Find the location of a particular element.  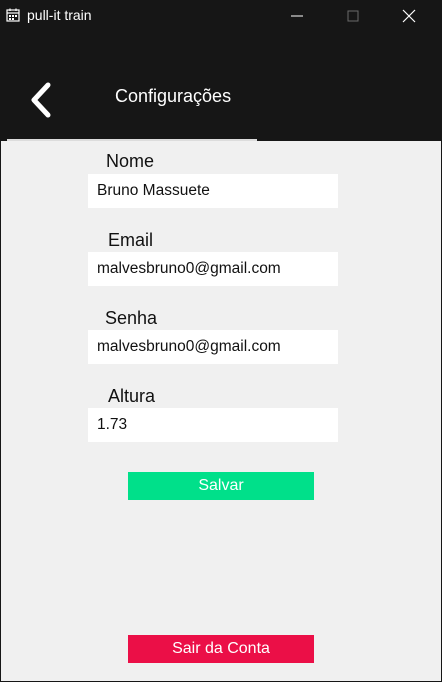

nome-label: Nome is located at coordinates (130, 161).